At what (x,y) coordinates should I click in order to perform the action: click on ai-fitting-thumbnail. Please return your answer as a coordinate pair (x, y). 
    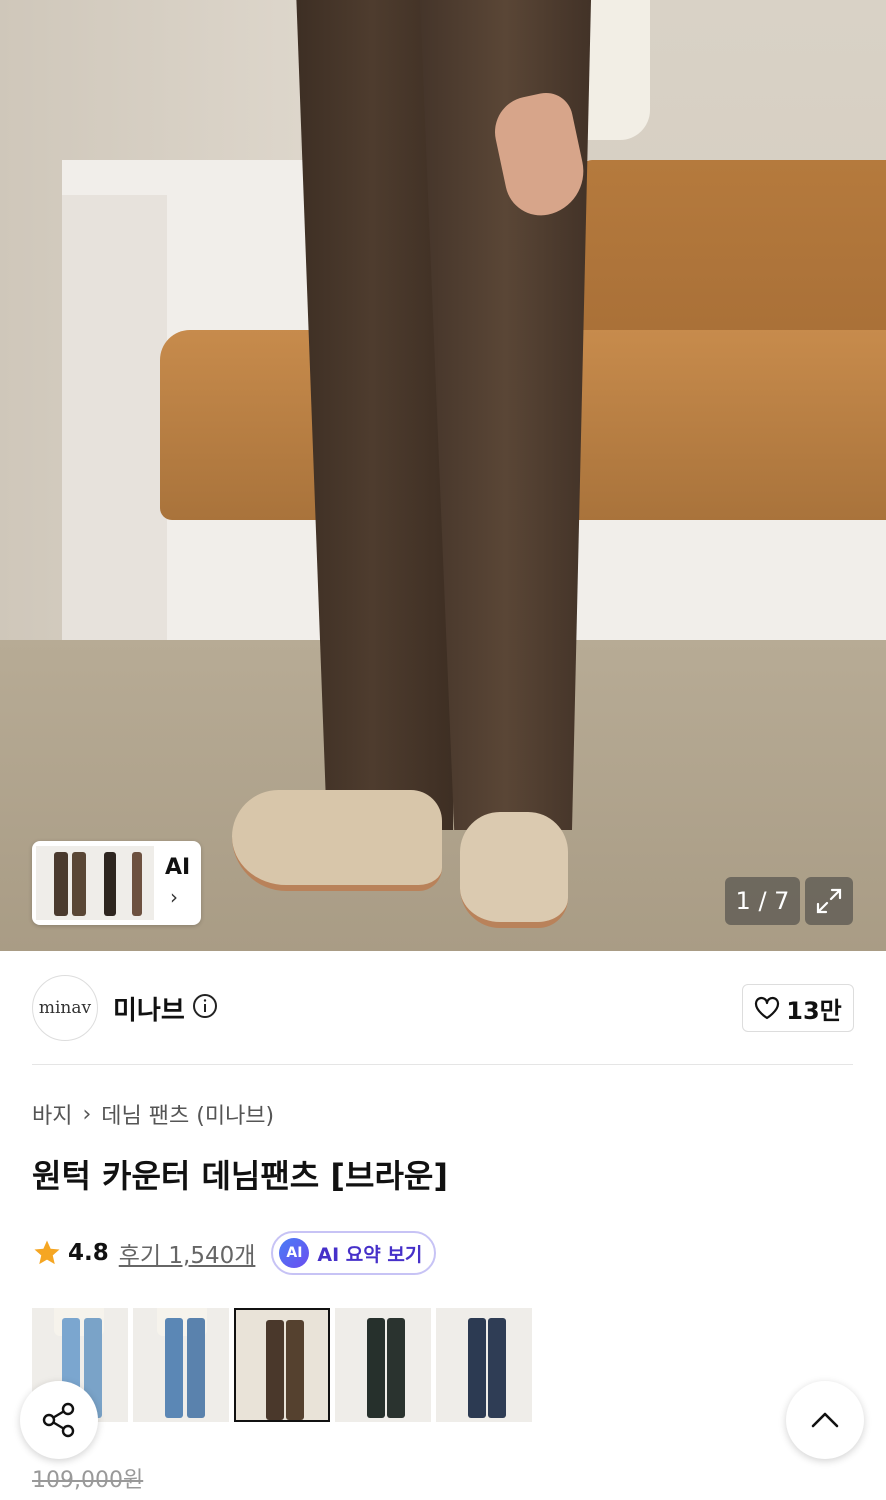
    Looking at the image, I should click on (95, 883).